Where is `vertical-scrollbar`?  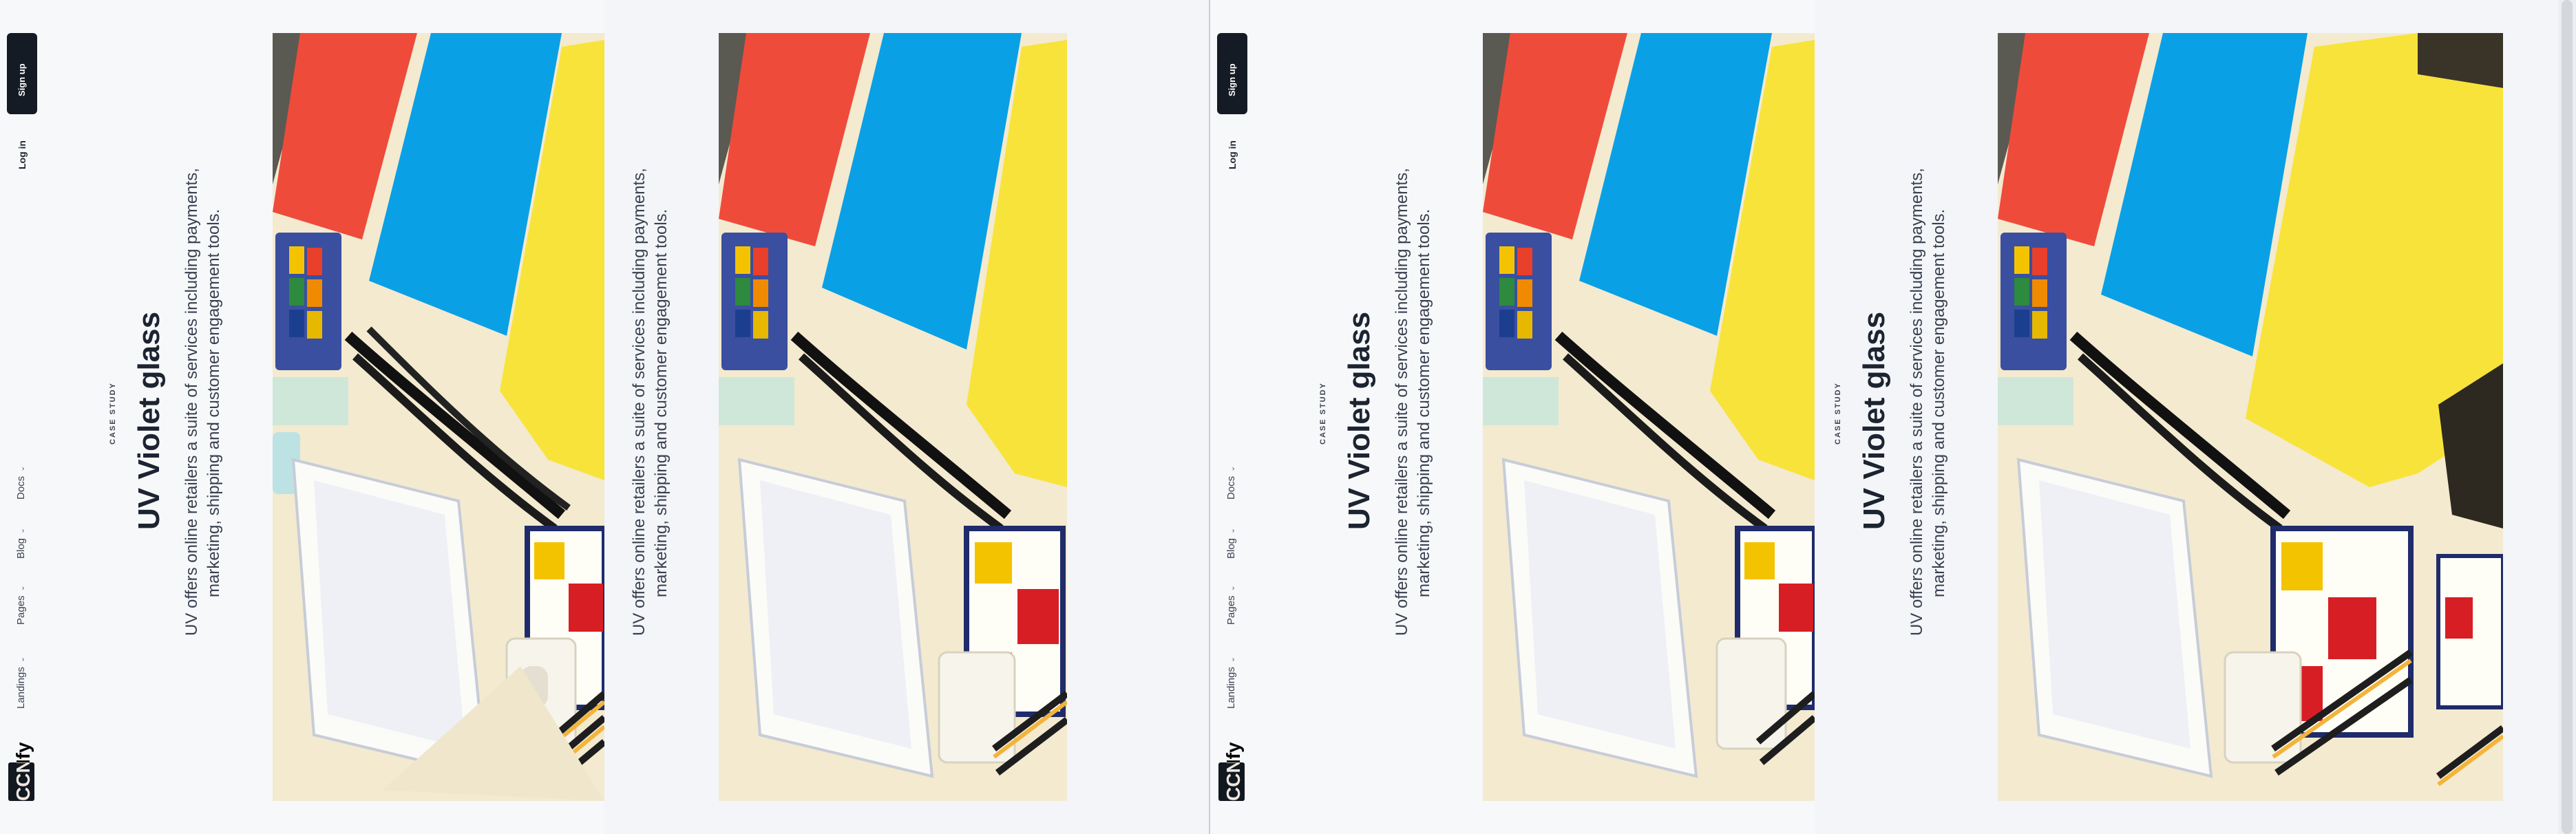
vertical-scrollbar is located at coordinates (2567, 417).